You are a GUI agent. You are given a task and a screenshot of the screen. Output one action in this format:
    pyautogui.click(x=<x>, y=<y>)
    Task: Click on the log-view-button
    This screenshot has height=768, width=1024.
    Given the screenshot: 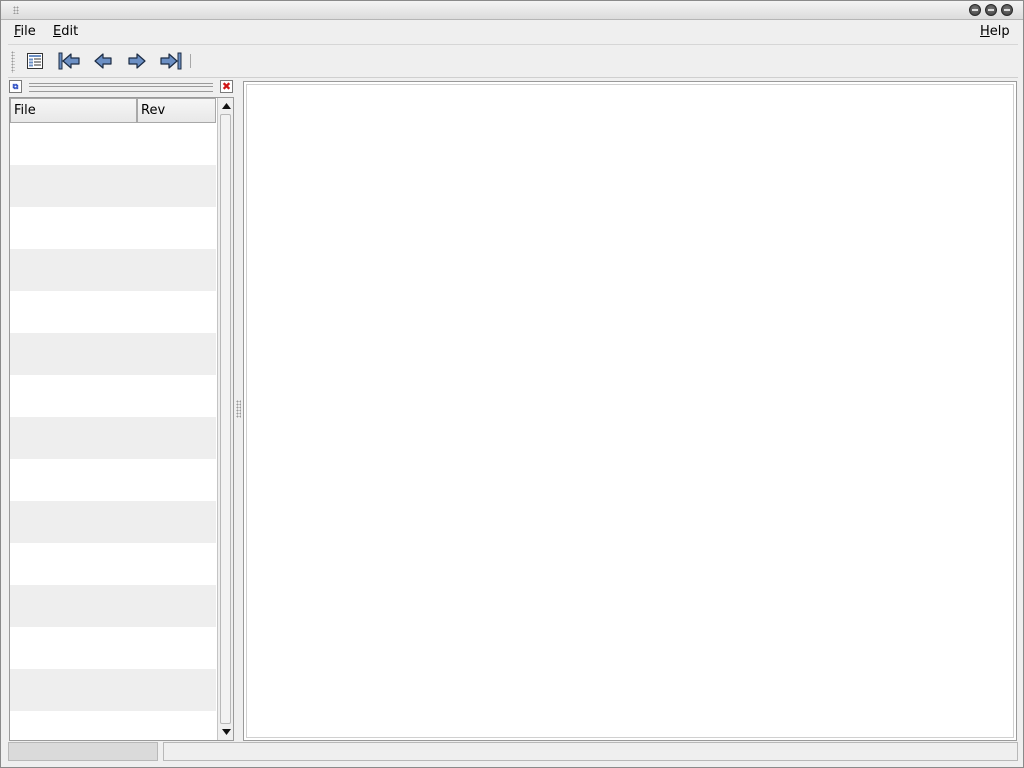 What is the action you would take?
    pyautogui.click(x=35, y=61)
    